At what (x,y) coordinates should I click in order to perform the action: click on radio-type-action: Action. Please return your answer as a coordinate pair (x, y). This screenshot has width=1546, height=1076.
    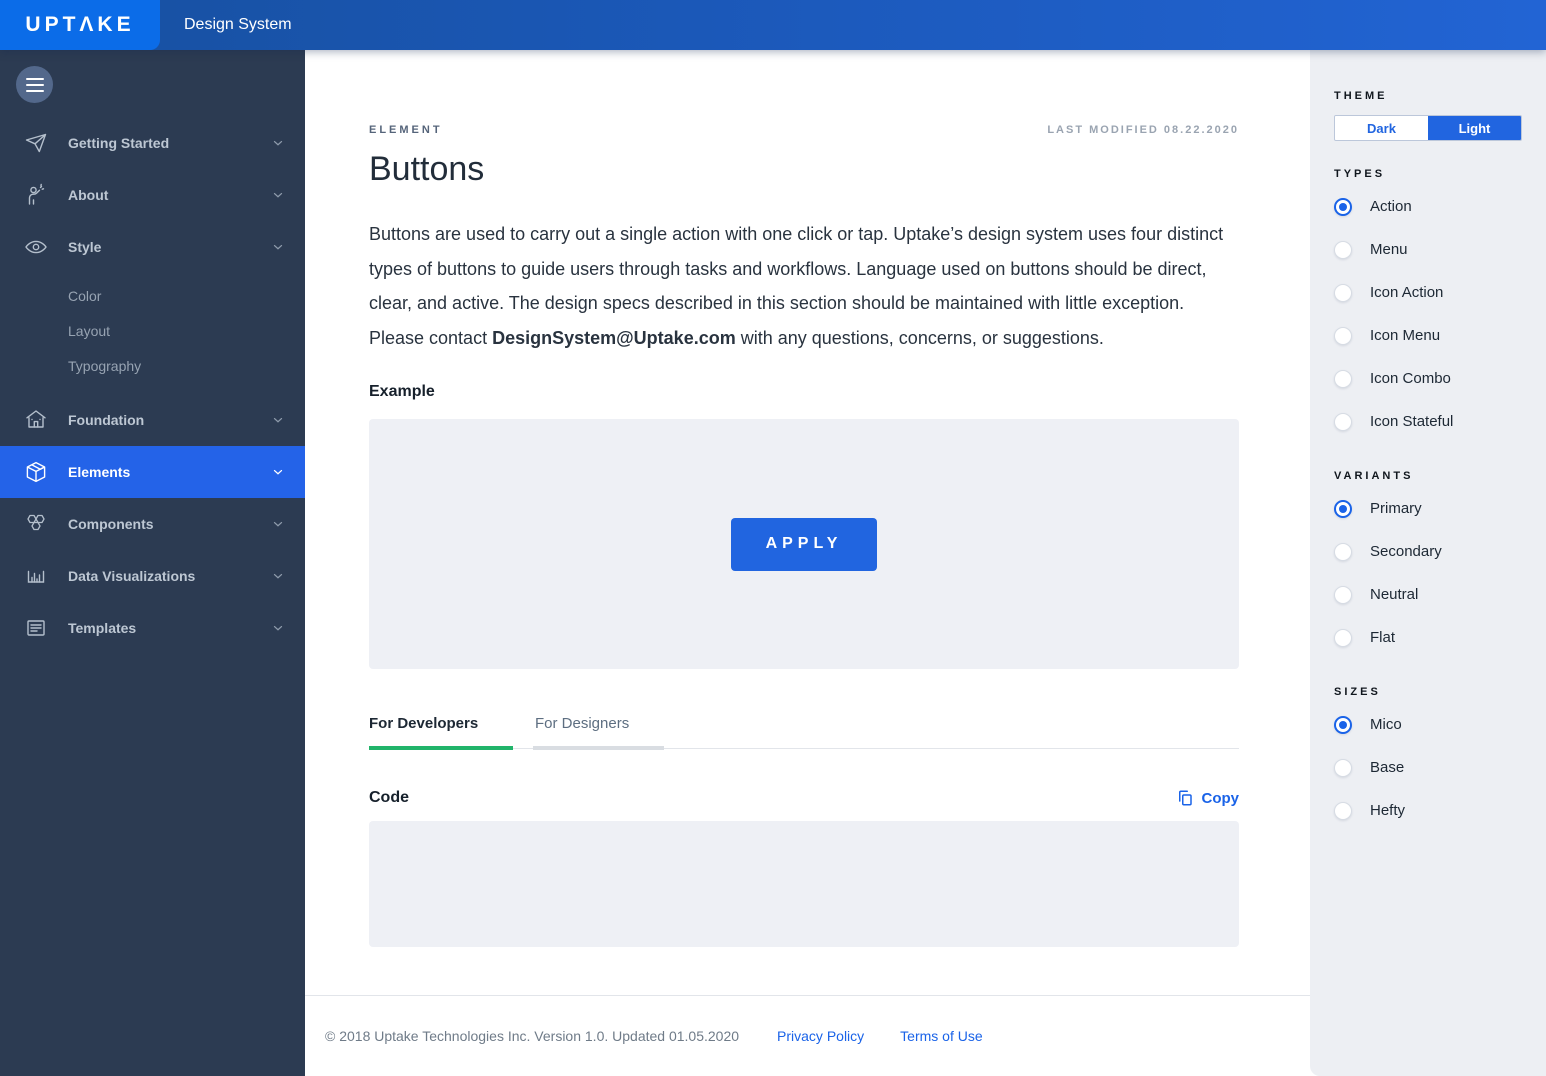
    Looking at the image, I should click on (1428, 206).